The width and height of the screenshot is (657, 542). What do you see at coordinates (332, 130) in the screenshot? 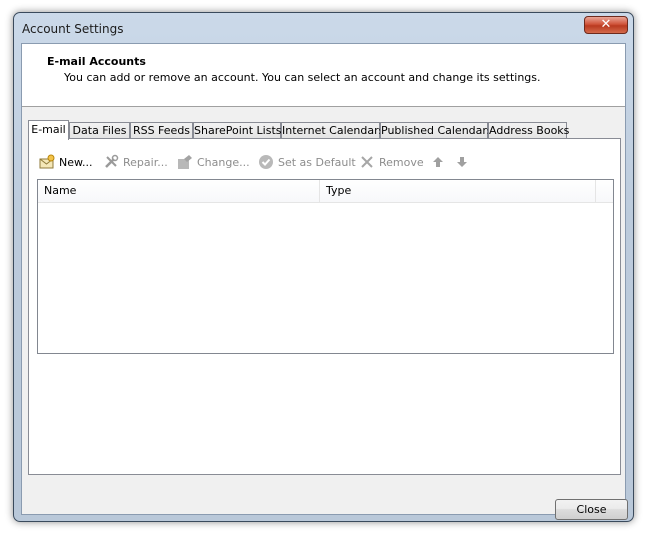
I see `tab-internet-calendars: Internet Calendars` at bounding box center [332, 130].